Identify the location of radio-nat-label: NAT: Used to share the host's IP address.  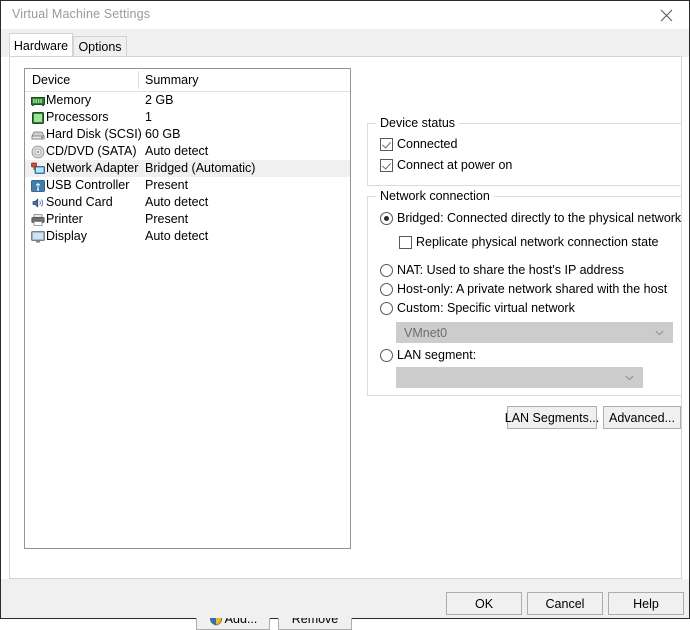
(511, 270).